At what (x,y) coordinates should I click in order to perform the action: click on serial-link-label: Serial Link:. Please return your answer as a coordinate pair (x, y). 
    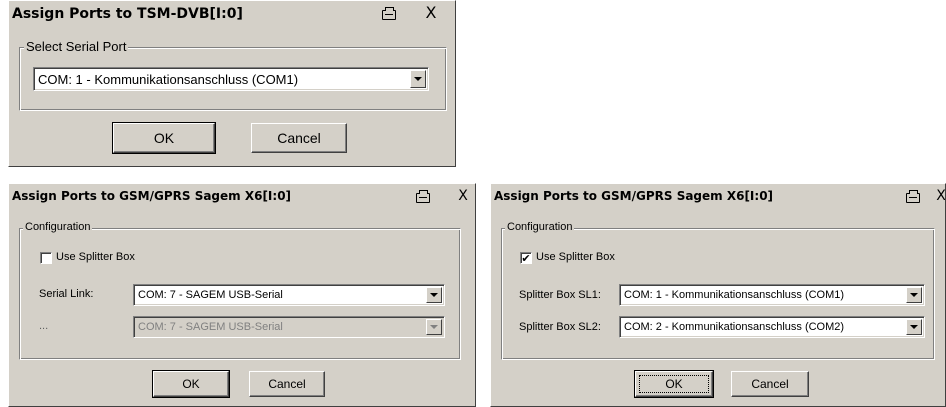
    Looking at the image, I should click on (66, 294).